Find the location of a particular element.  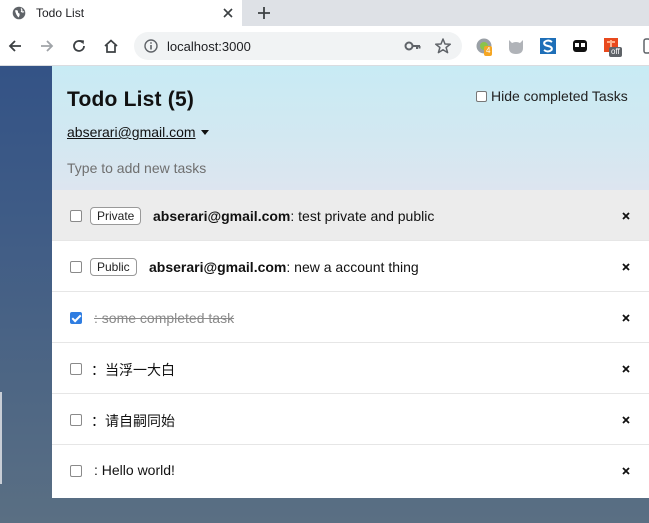

privacy-toggle-button: Public is located at coordinates (113, 267).